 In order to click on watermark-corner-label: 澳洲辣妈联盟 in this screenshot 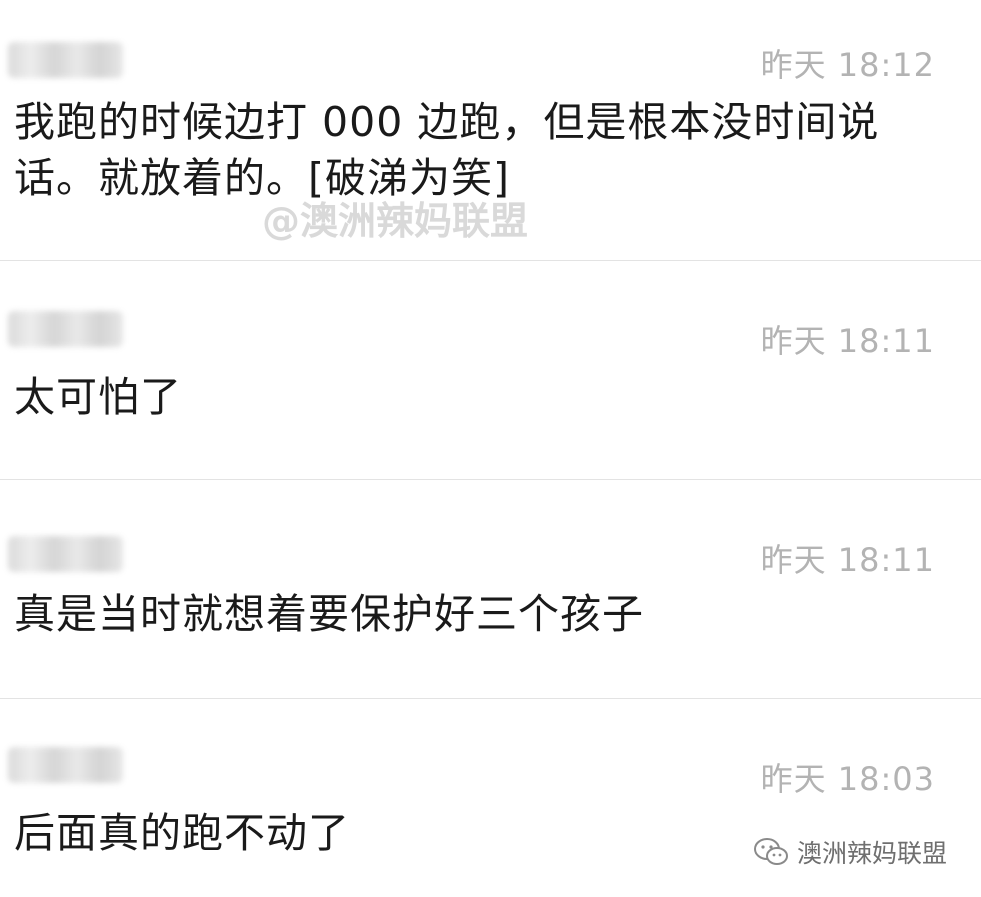, I will do `click(871, 853)`.